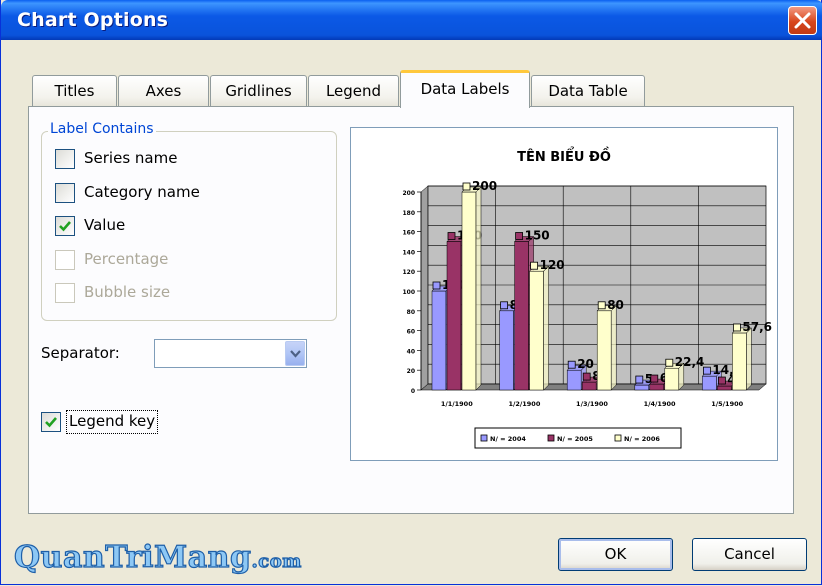 The image size is (822, 586). What do you see at coordinates (575, 439) in the screenshot?
I see `legend-entry: N/ = 2005` at bounding box center [575, 439].